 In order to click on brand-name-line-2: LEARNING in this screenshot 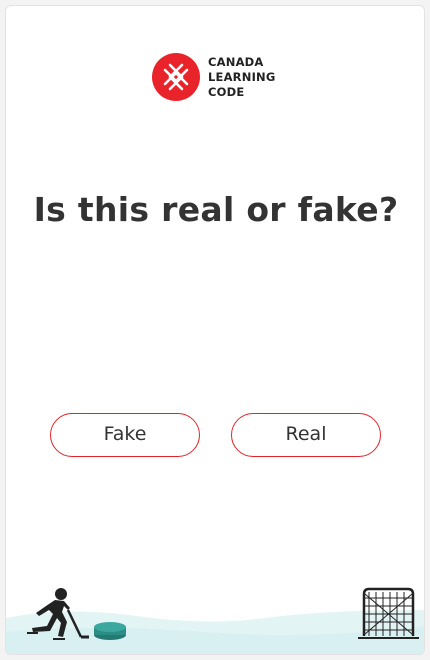, I will do `click(242, 76)`.